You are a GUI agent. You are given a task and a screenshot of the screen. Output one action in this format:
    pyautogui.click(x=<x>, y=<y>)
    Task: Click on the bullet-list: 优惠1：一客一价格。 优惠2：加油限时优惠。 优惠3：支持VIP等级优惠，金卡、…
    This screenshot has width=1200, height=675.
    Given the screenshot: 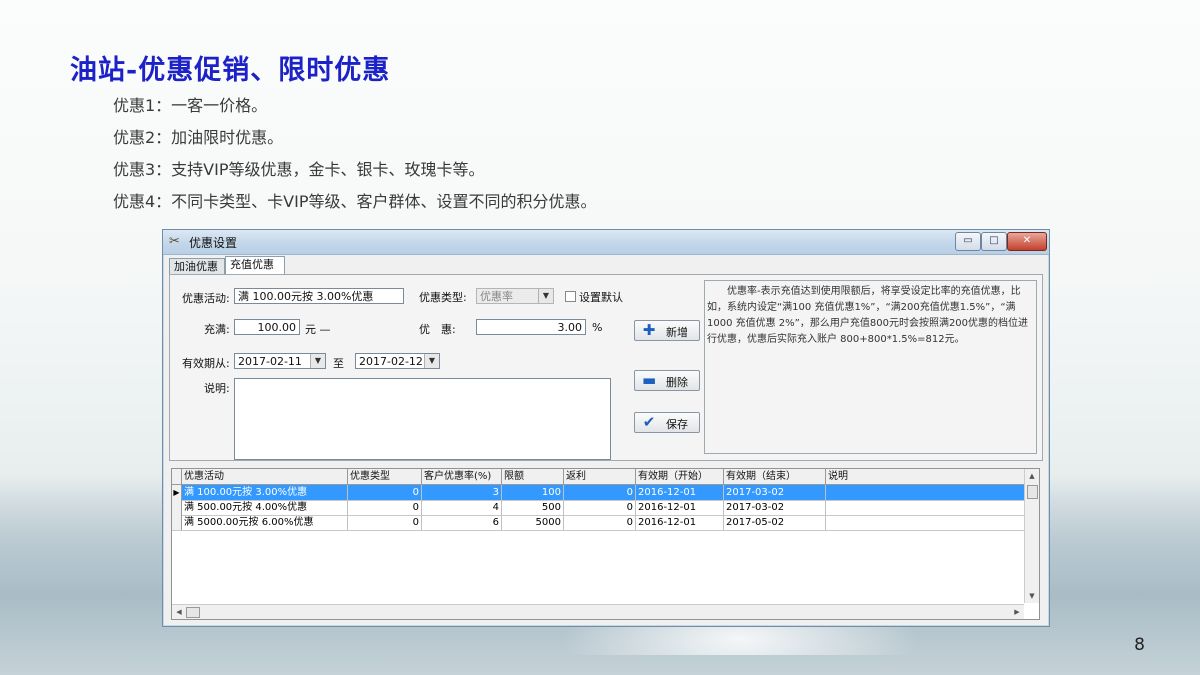 What is the action you would take?
    pyautogui.click(x=355, y=158)
    